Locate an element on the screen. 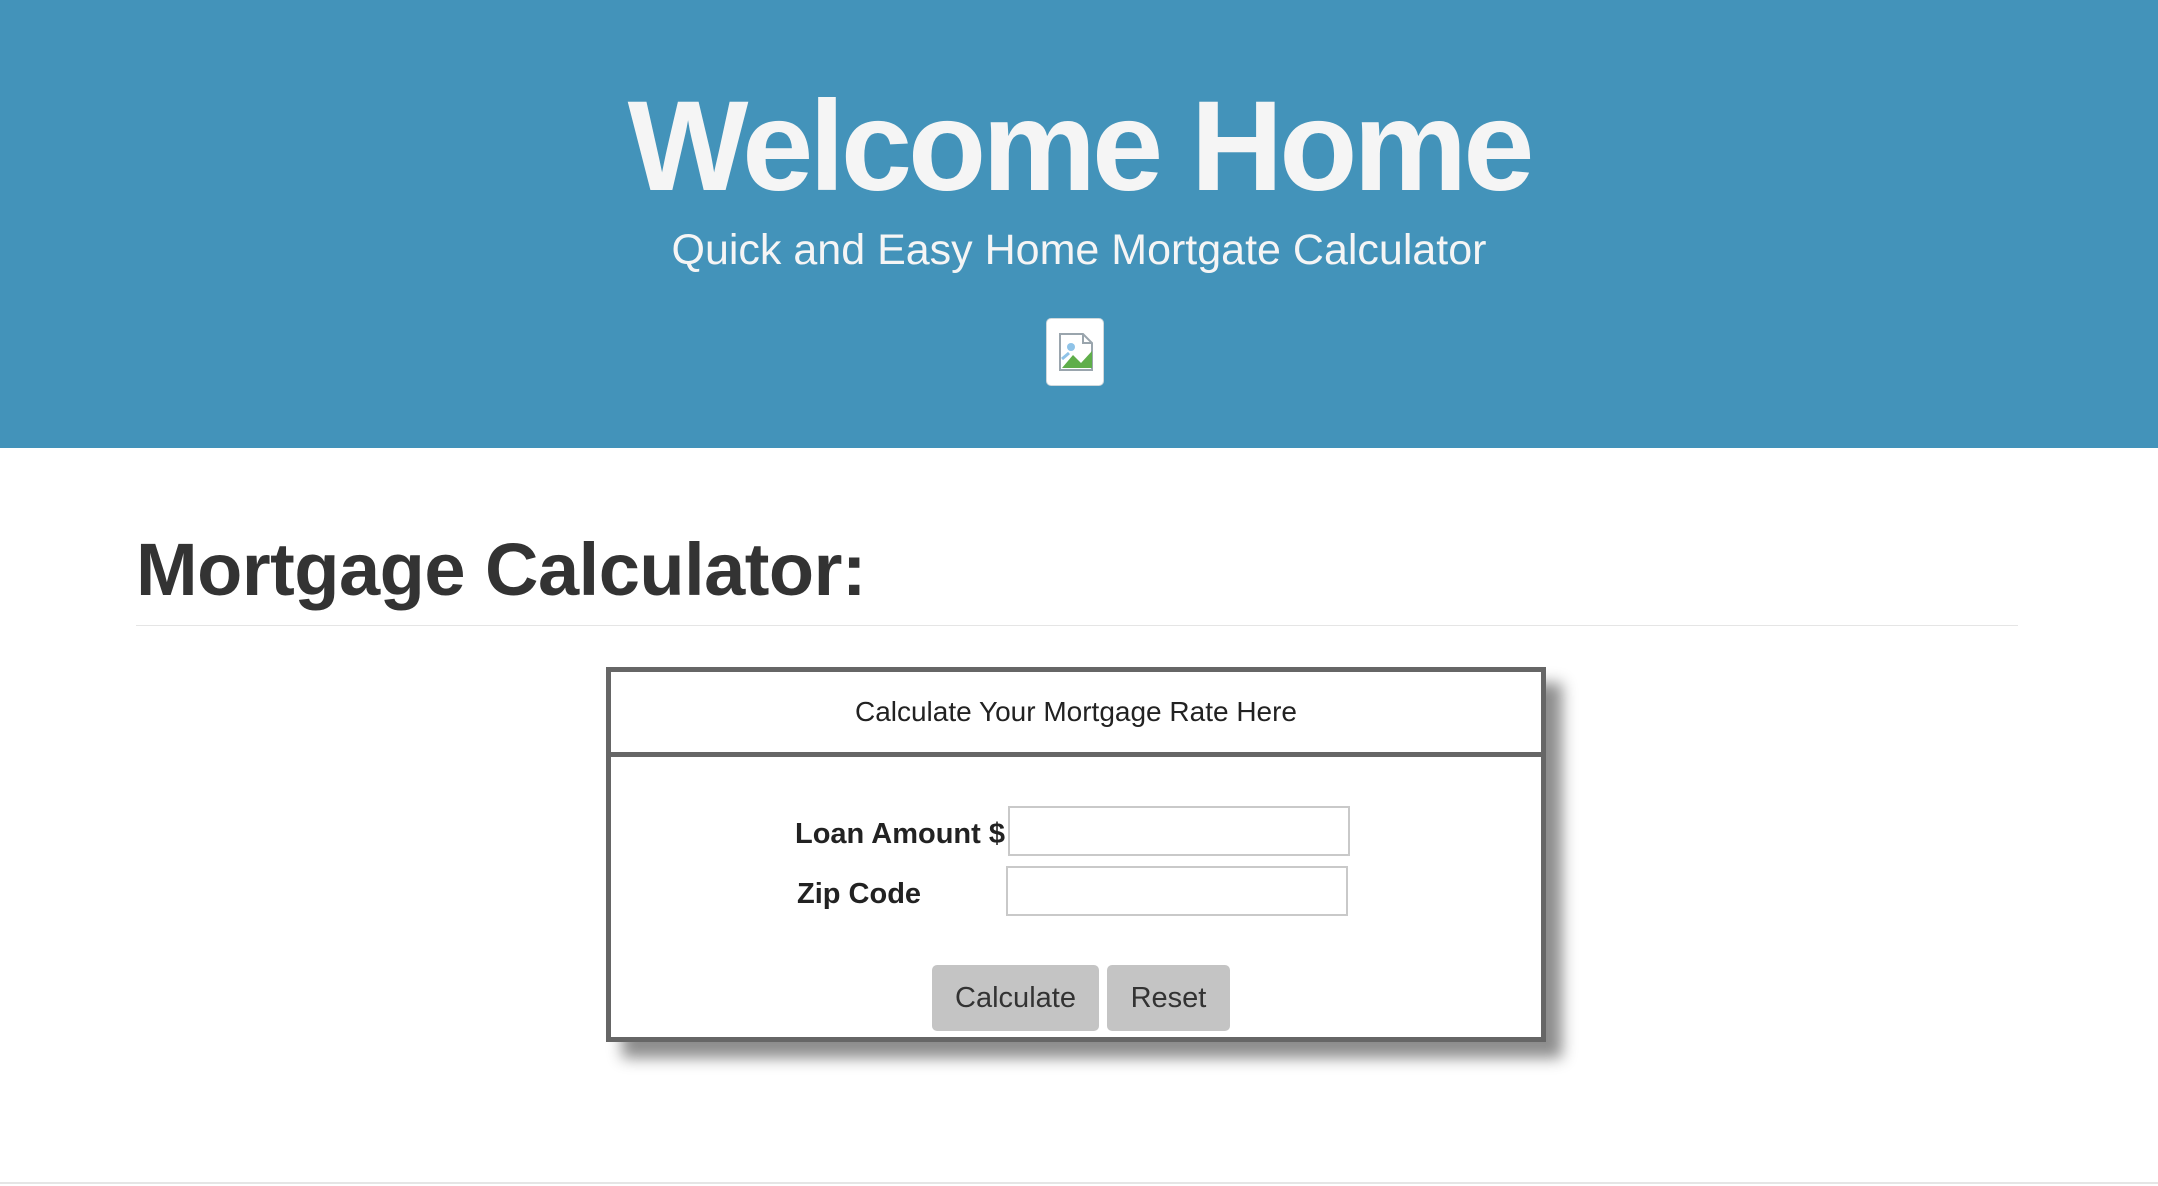 The width and height of the screenshot is (2158, 1186). calculator-header: Calculate Your Mortgage Rate Here is located at coordinates (1076, 714).